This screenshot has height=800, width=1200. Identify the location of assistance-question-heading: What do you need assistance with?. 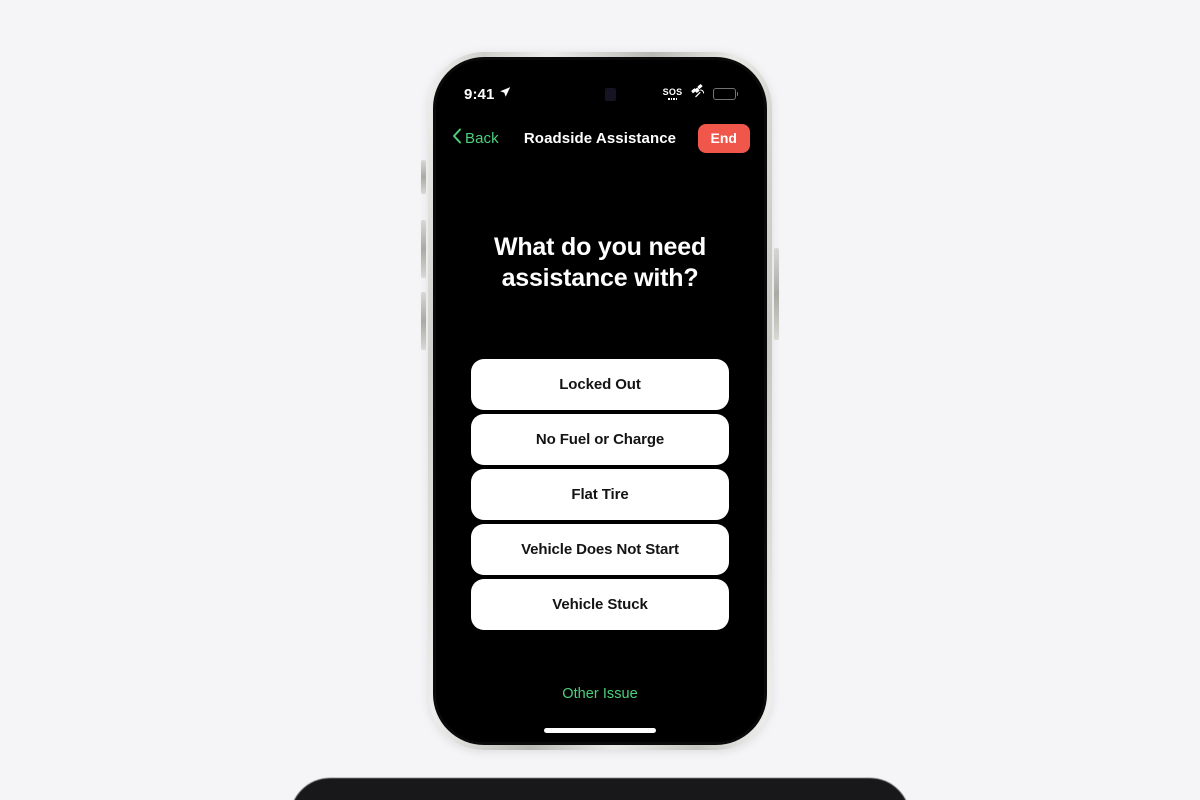
(600, 262).